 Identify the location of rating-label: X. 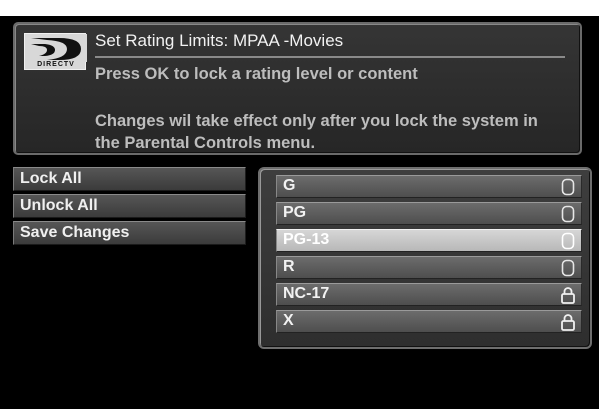
(288, 320).